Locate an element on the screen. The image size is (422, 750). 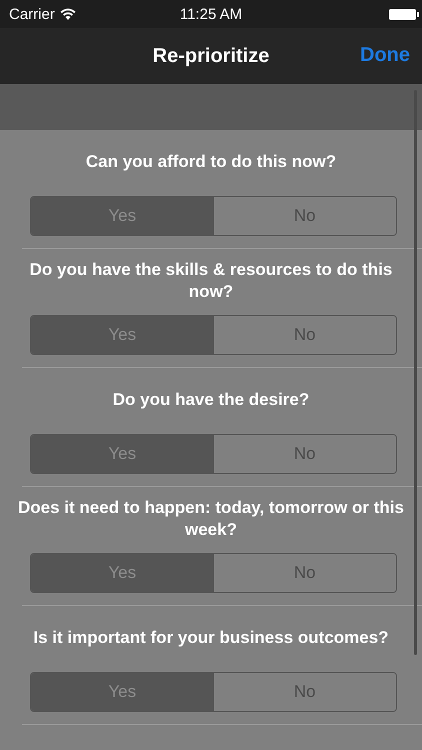
question-text: Do you have the desire? is located at coordinates (211, 400).